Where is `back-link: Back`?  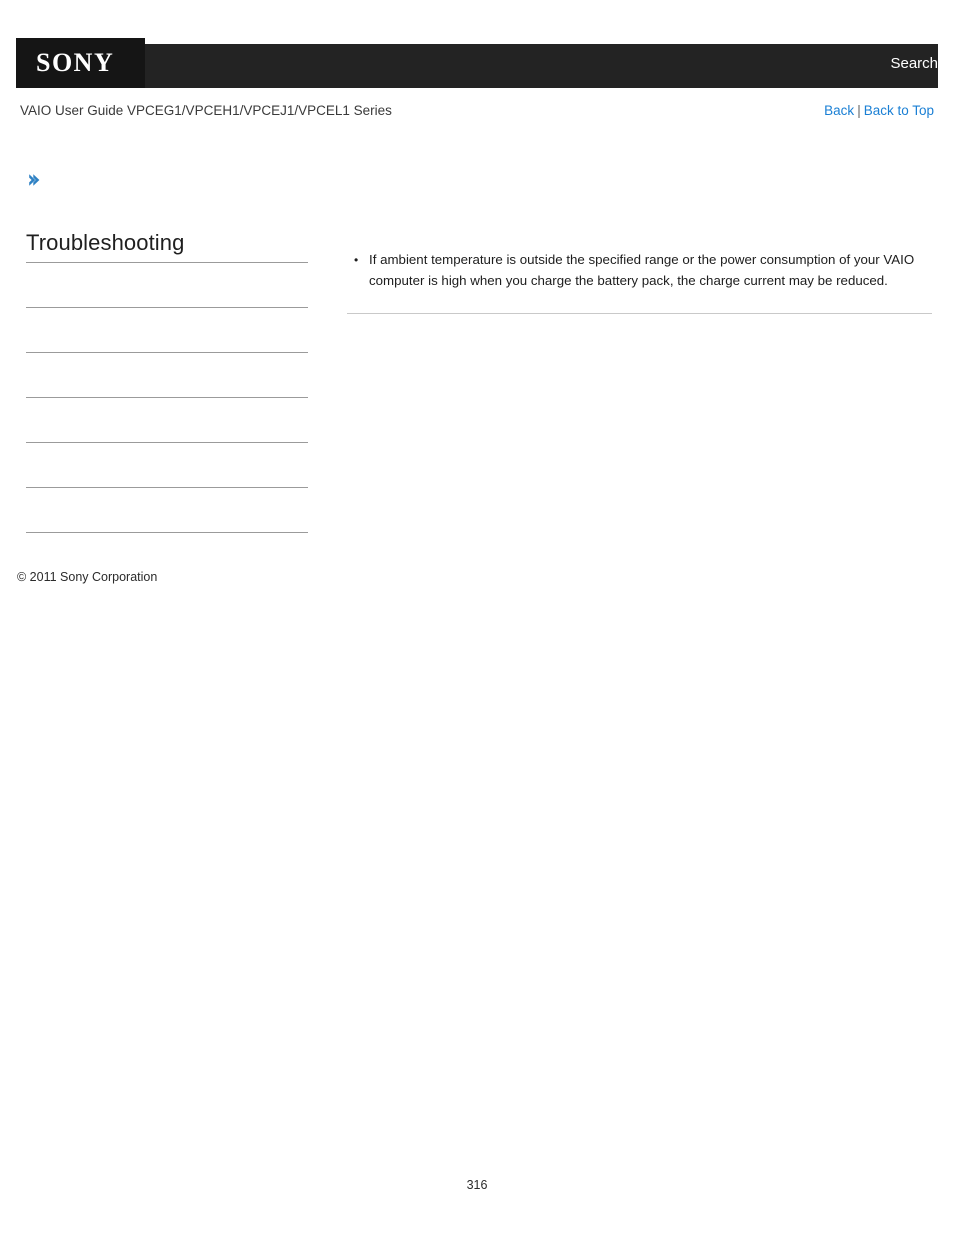
back-link: Back is located at coordinates (839, 110).